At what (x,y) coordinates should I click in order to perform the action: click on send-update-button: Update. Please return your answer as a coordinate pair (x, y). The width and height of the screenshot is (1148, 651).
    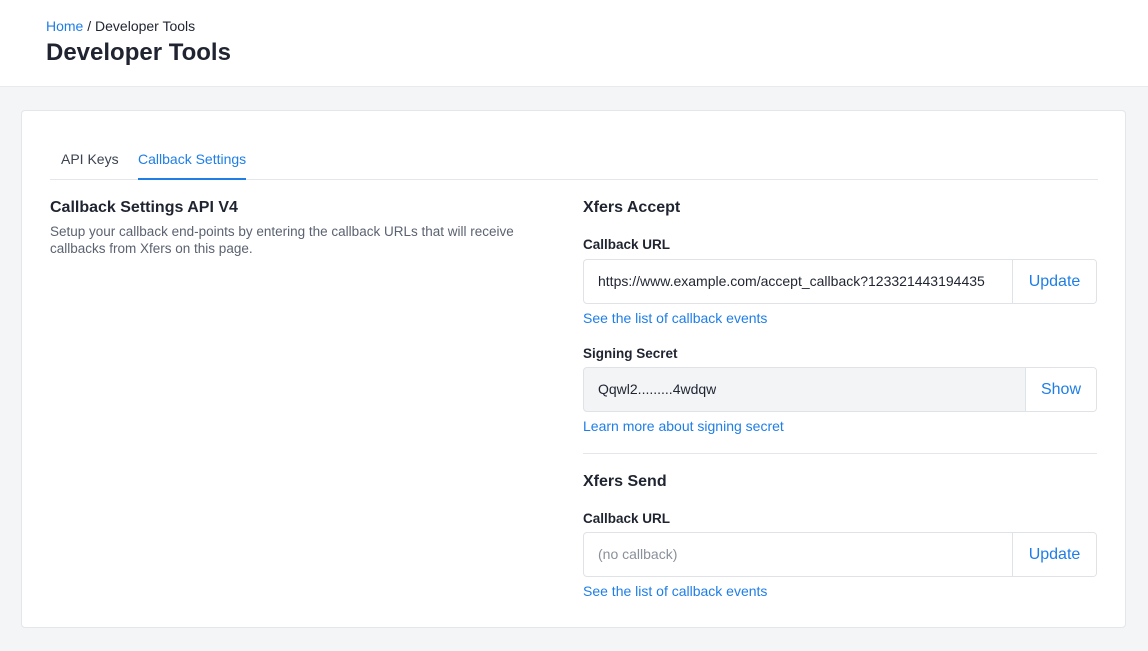
    Looking at the image, I should click on (1054, 554).